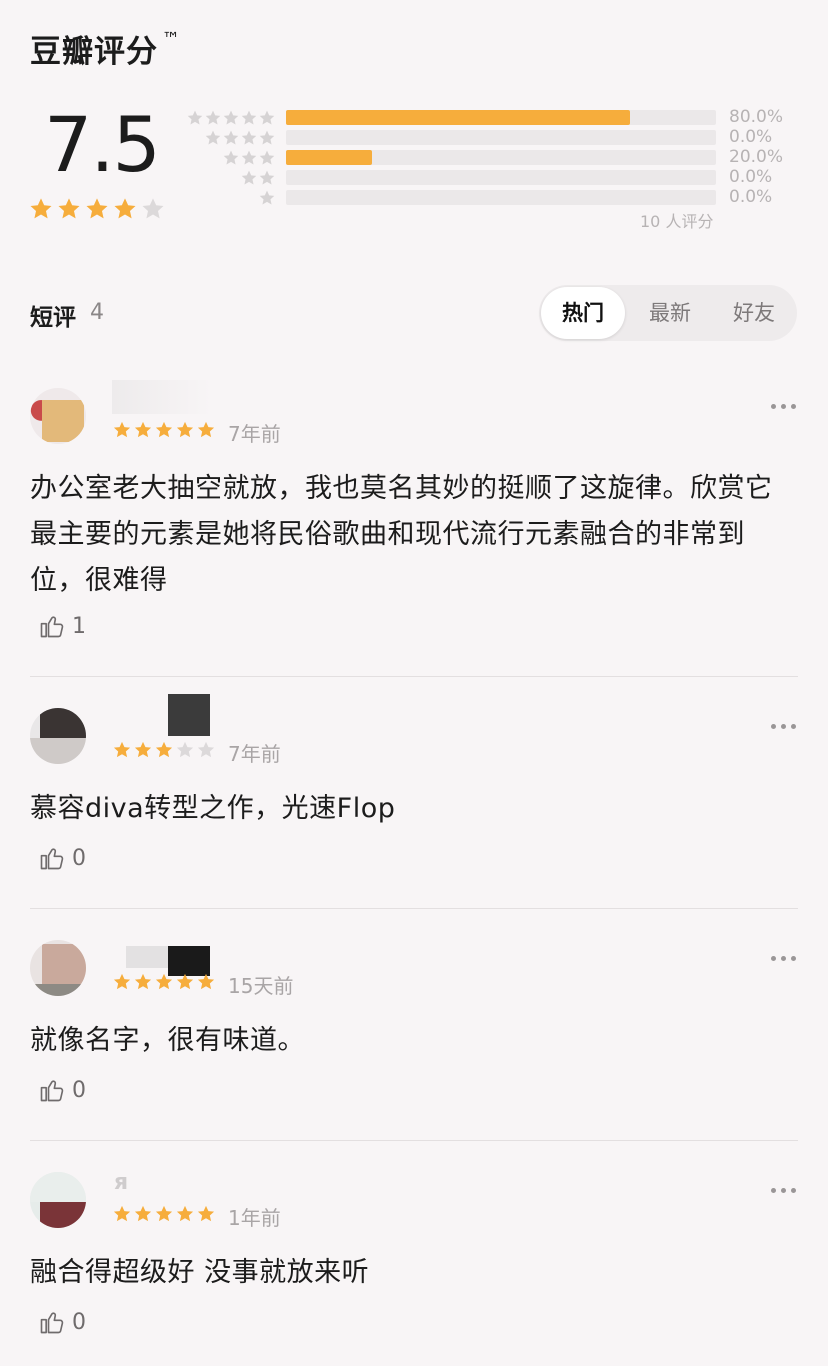 The width and height of the screenshot is (828, 1366). What do you see at coordinates (756, 157) in the screenshot?
I see `bar-percent: 20.0%` at bounding box center [756, 157].